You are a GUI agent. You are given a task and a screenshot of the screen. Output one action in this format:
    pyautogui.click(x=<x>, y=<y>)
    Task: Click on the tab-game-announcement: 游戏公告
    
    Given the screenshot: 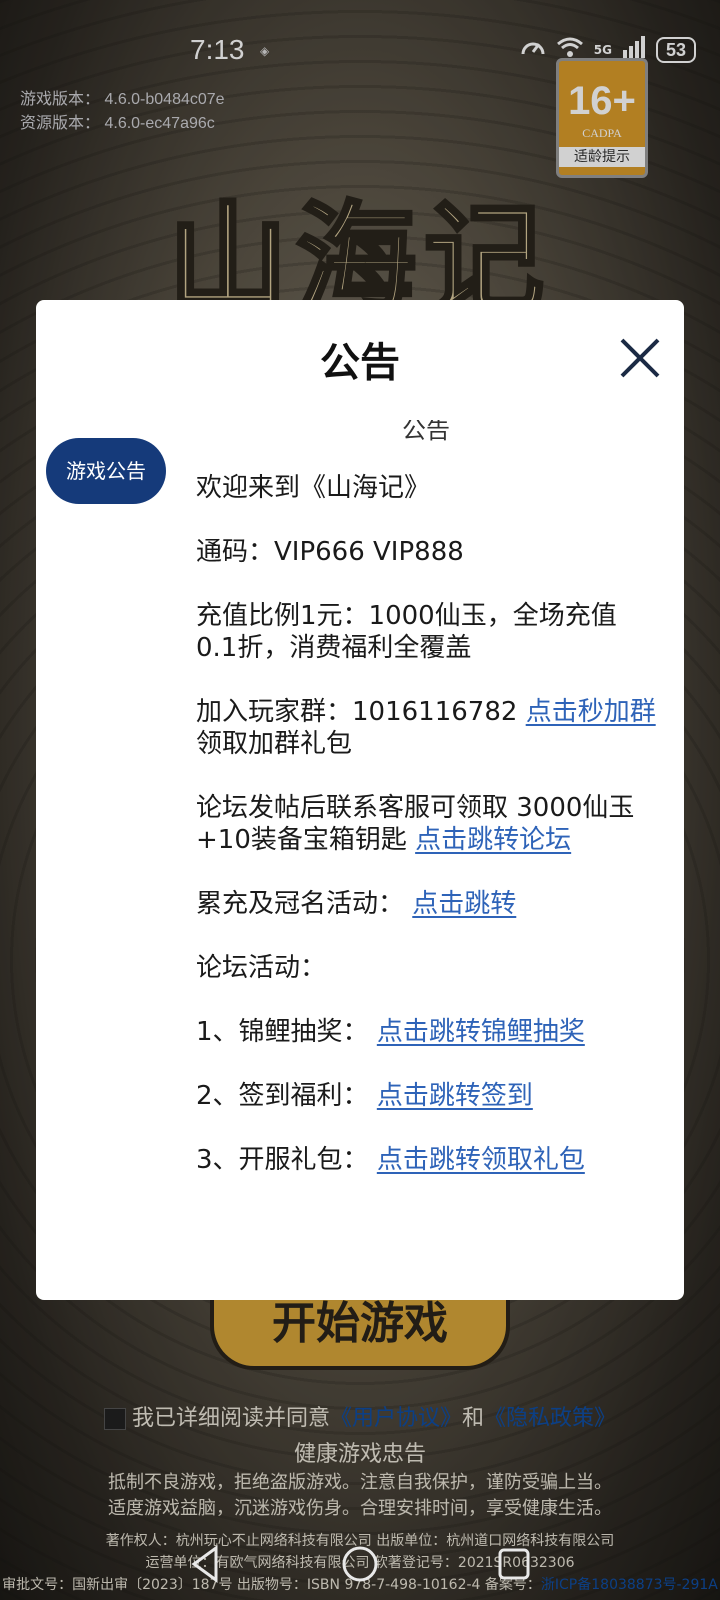 What is the action you would take?
    pyautogui.click(x=106, y=471)
    